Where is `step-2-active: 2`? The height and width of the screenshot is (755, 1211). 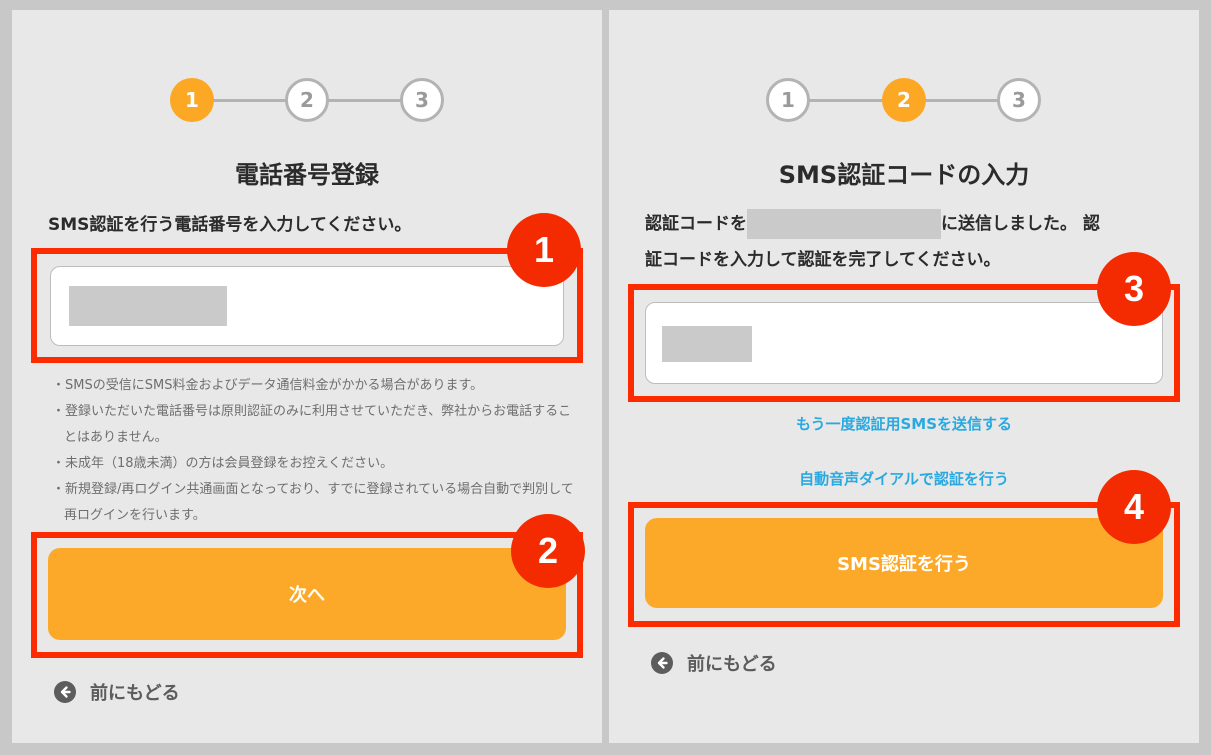
step-2-active: 2 is located at coordinates (904, 100).